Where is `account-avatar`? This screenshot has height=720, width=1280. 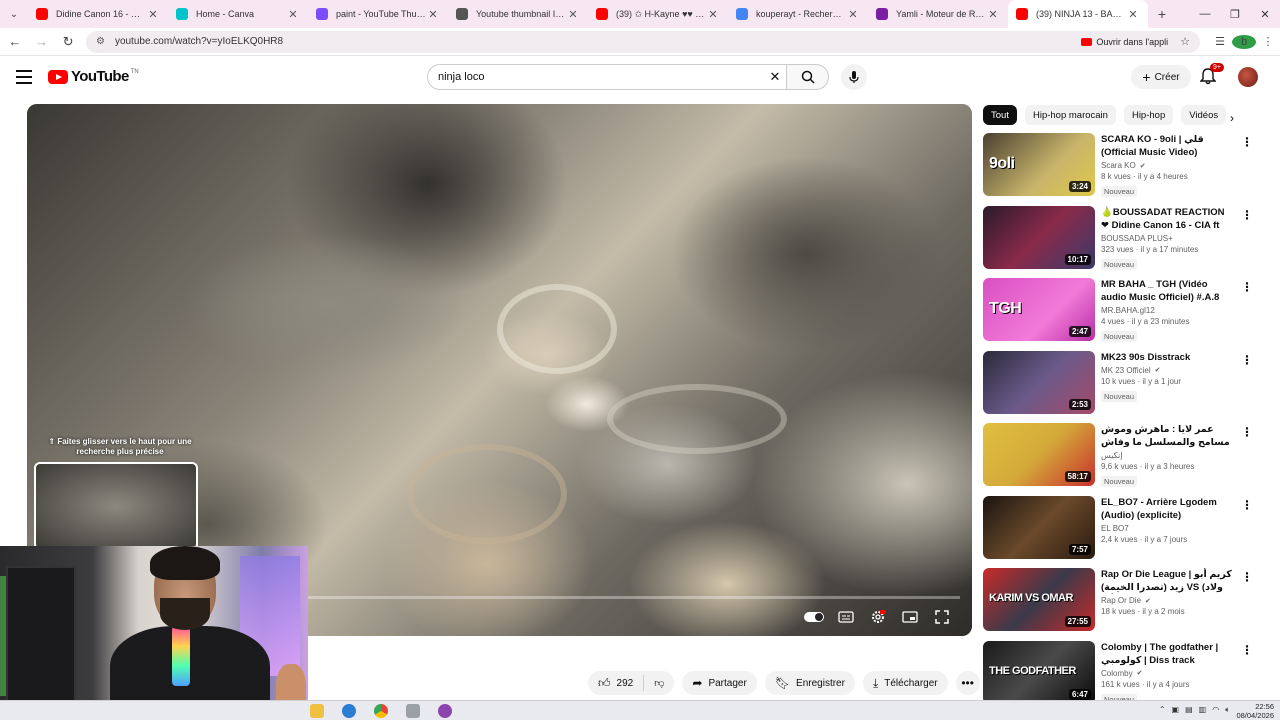
account-avatar is located at coordinates (1248, 77).